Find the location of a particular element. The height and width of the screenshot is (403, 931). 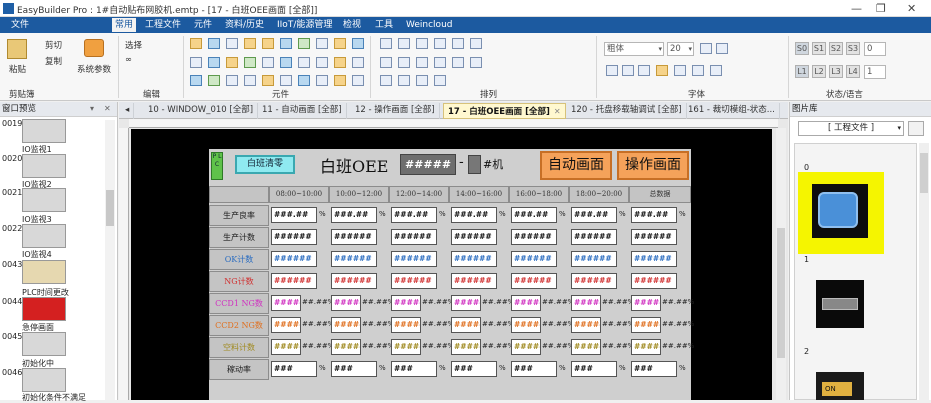

shift-clear-button: 白班清零 is located at coordinates (265, 164).